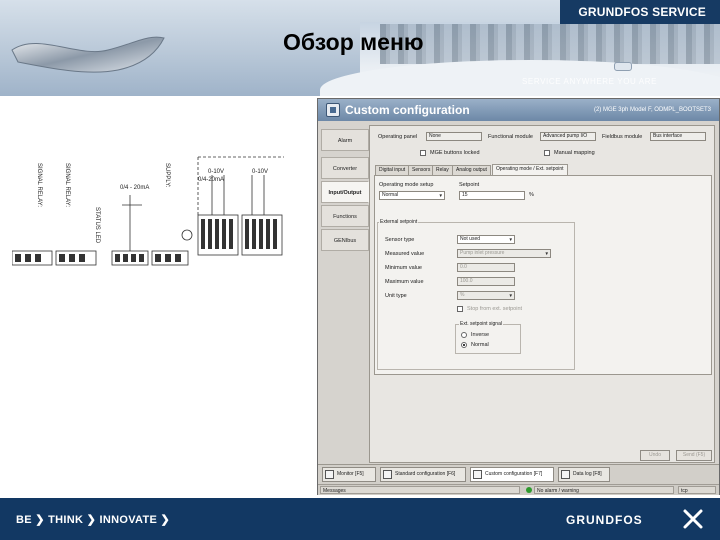 The image size is (720, 540). I want to click on tab-custom-configuration-label: Custom configuration [F7], so click(514, 474).